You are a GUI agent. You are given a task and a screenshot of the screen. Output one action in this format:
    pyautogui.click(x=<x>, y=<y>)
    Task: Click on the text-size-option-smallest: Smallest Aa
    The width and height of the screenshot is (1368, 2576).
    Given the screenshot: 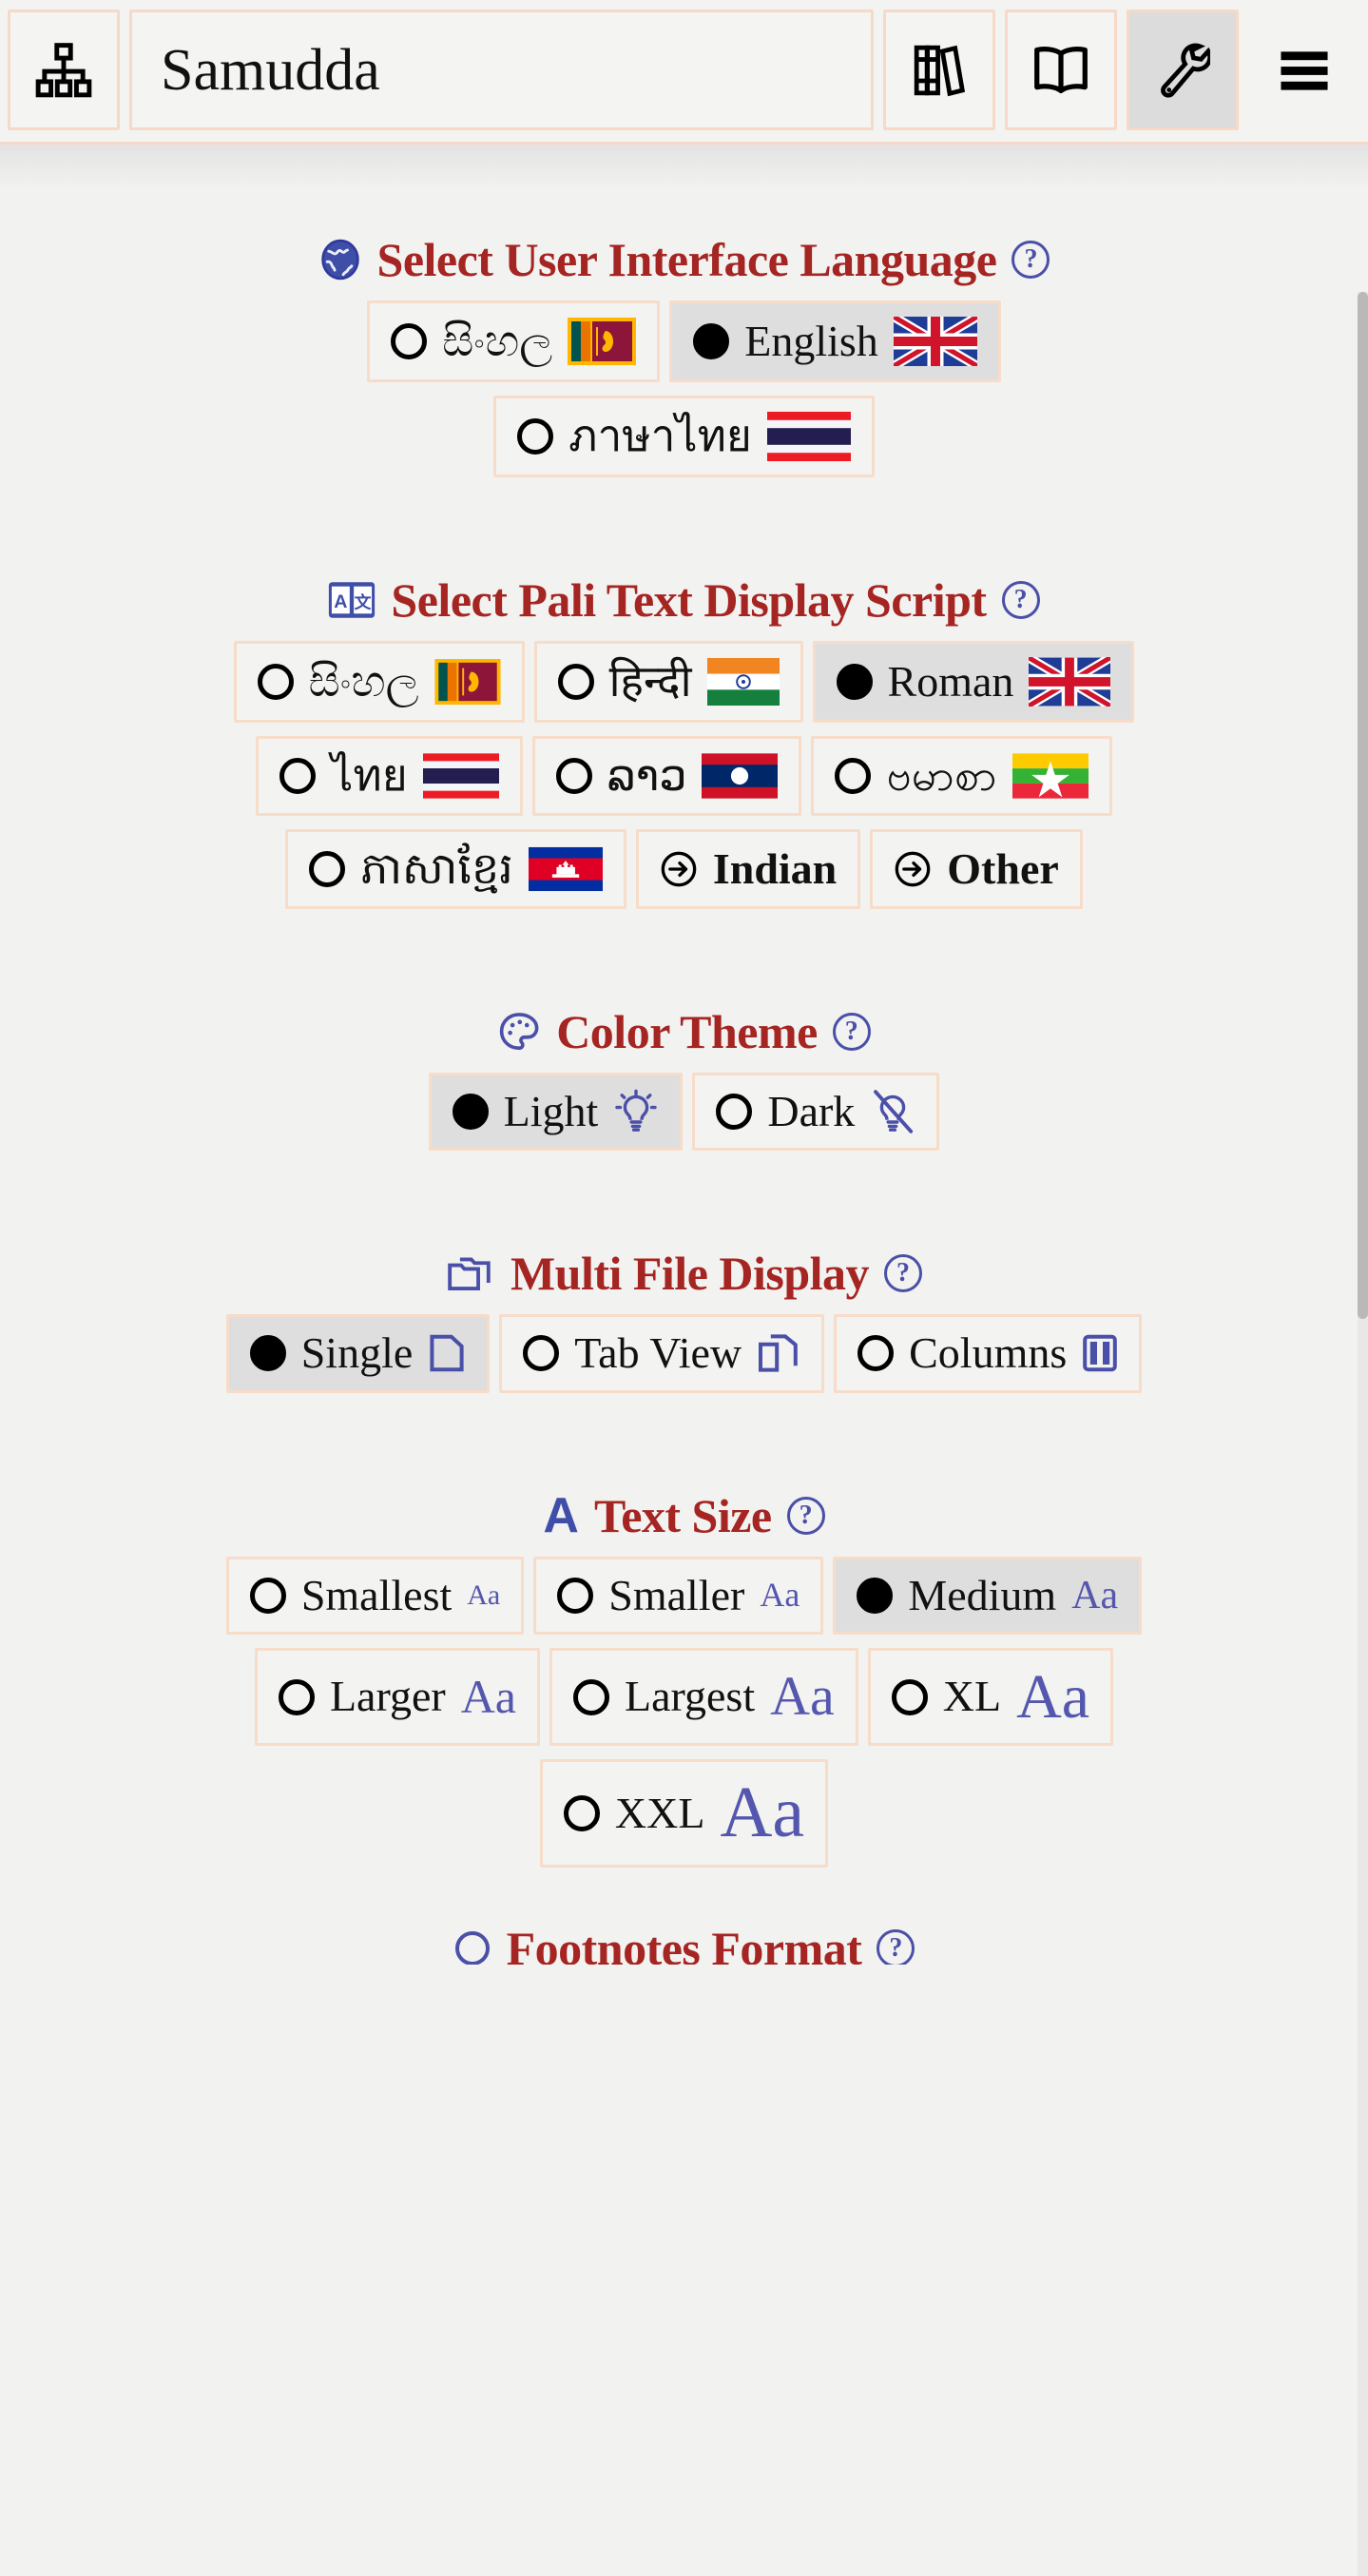 What is the action you would take?
    pyautogui.click(x=375, y=1595)
    